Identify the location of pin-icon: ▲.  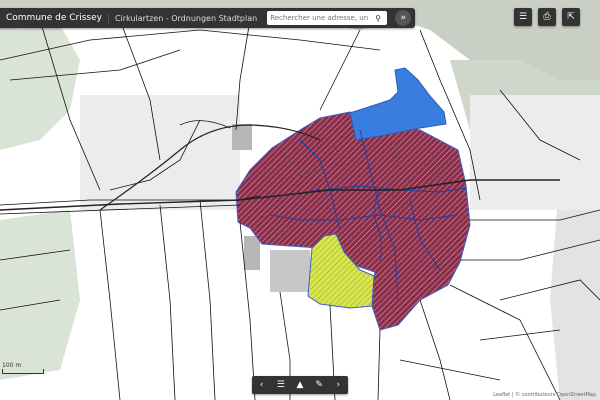
(300, 385).